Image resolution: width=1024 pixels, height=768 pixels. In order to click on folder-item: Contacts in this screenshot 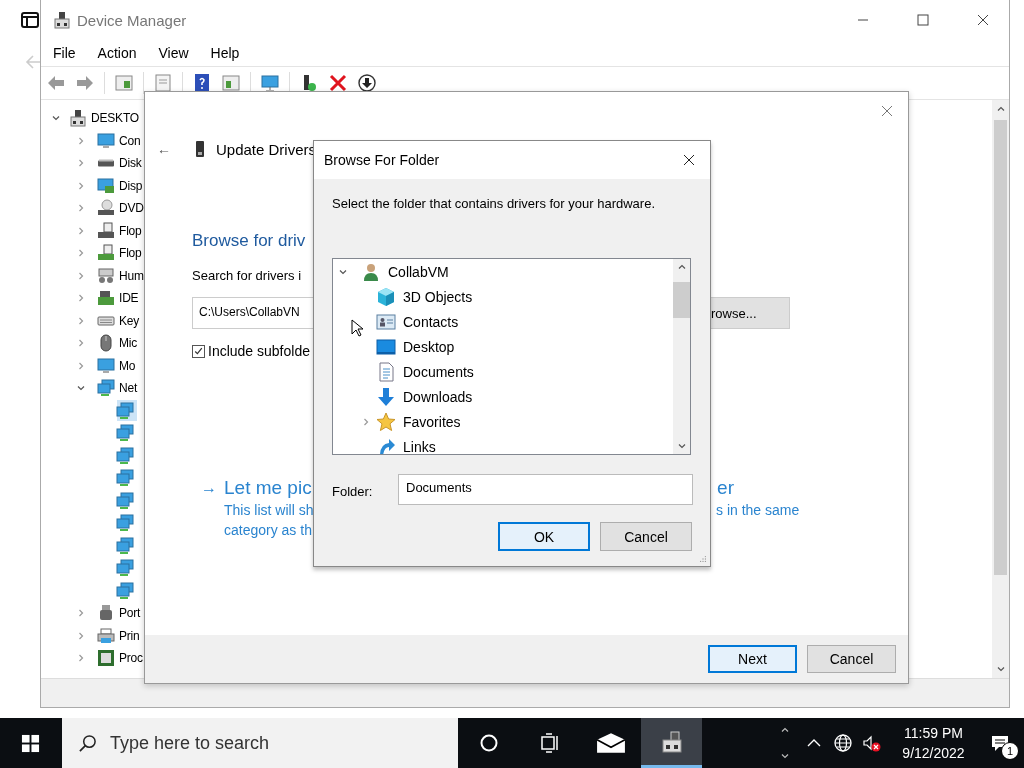, I will do `click(431, 321)`.